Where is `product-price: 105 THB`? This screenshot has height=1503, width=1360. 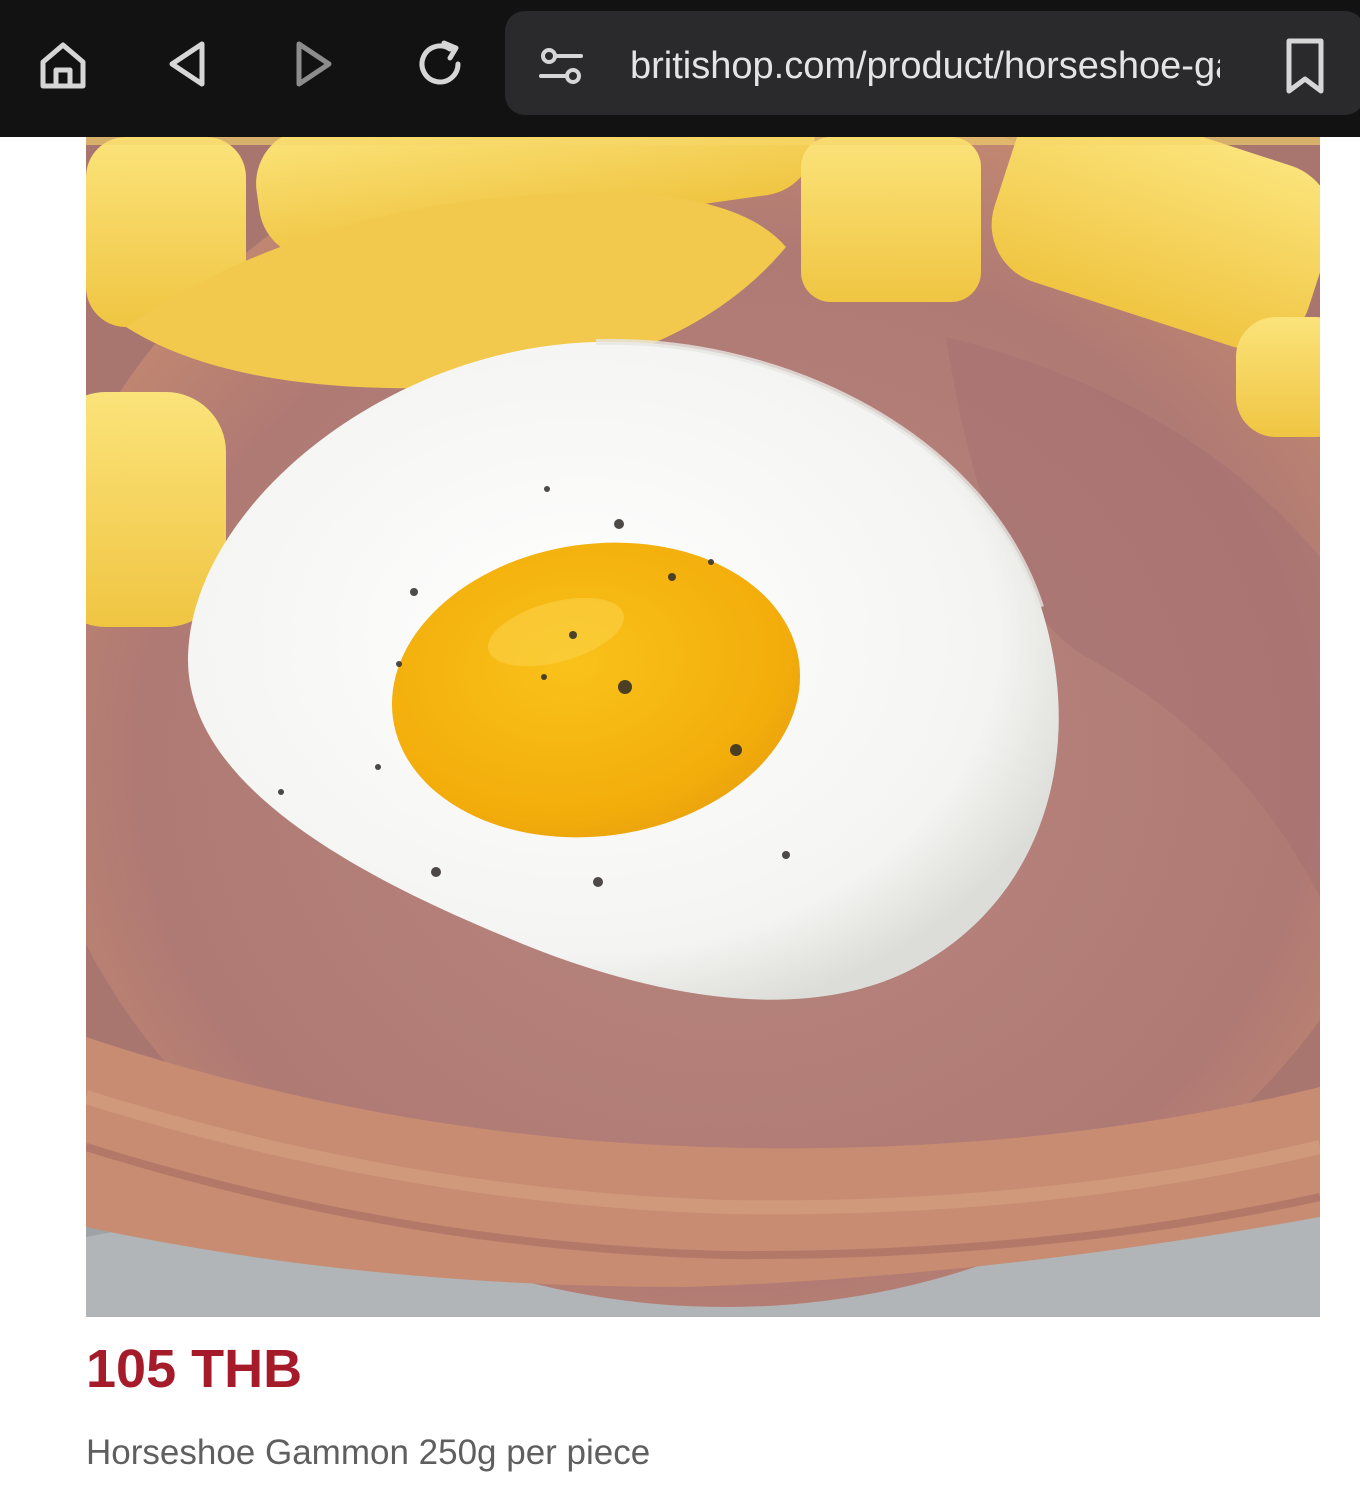
product-price: 105 THB is located at coordinates (194, 1369).